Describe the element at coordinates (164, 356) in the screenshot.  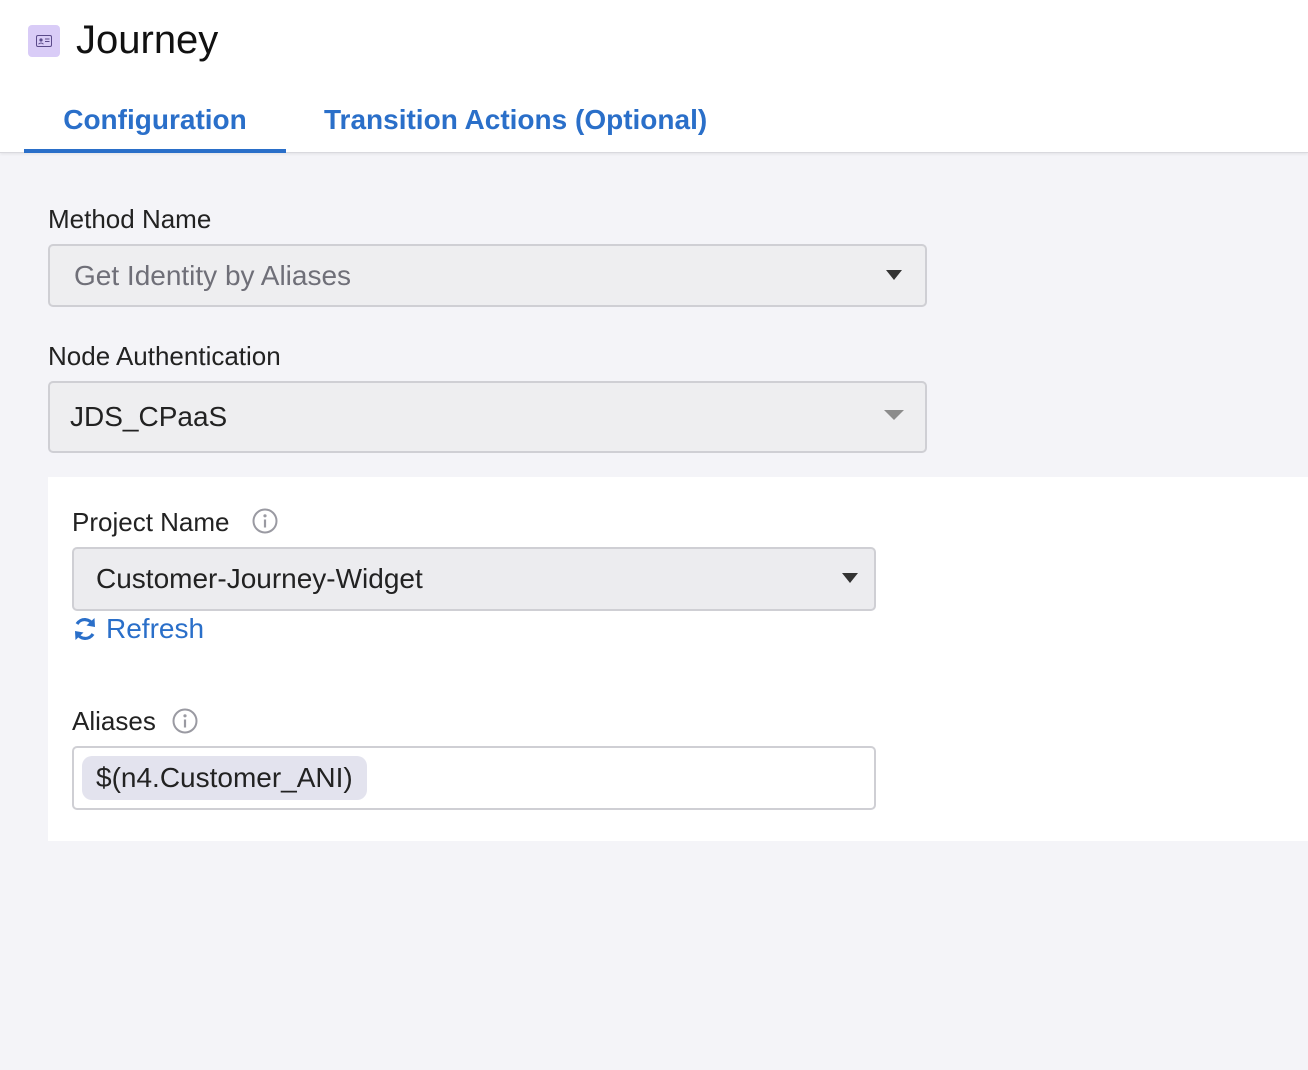
I see `node-authentication-label: Node Authentication` at that location.